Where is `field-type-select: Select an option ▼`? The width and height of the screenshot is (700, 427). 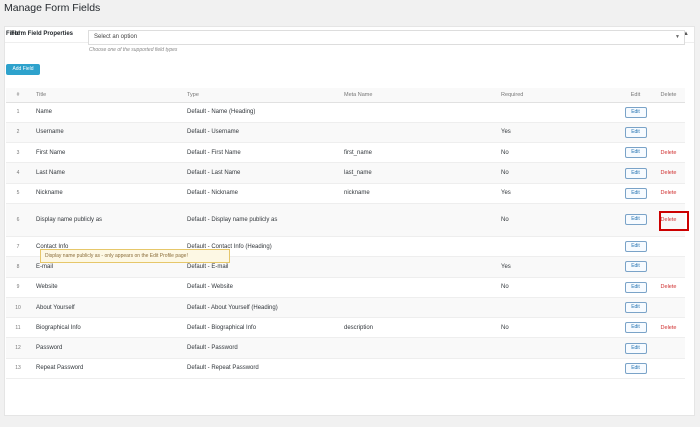 field-type-select: Select an option ▼ is located at coordinates (386, 37).